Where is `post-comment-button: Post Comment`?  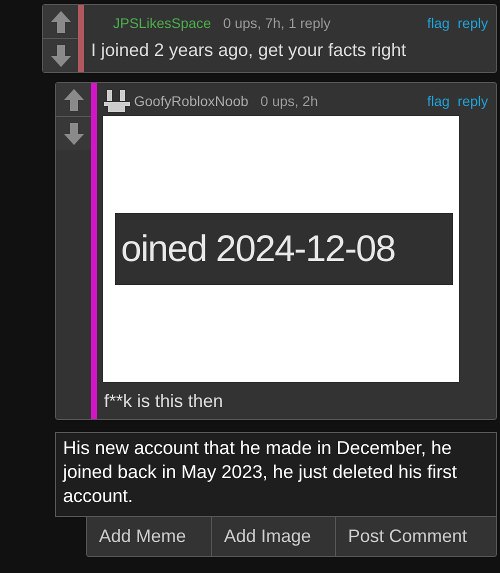
post-comment-button: Post Comment is located at coordinates (415, 536).